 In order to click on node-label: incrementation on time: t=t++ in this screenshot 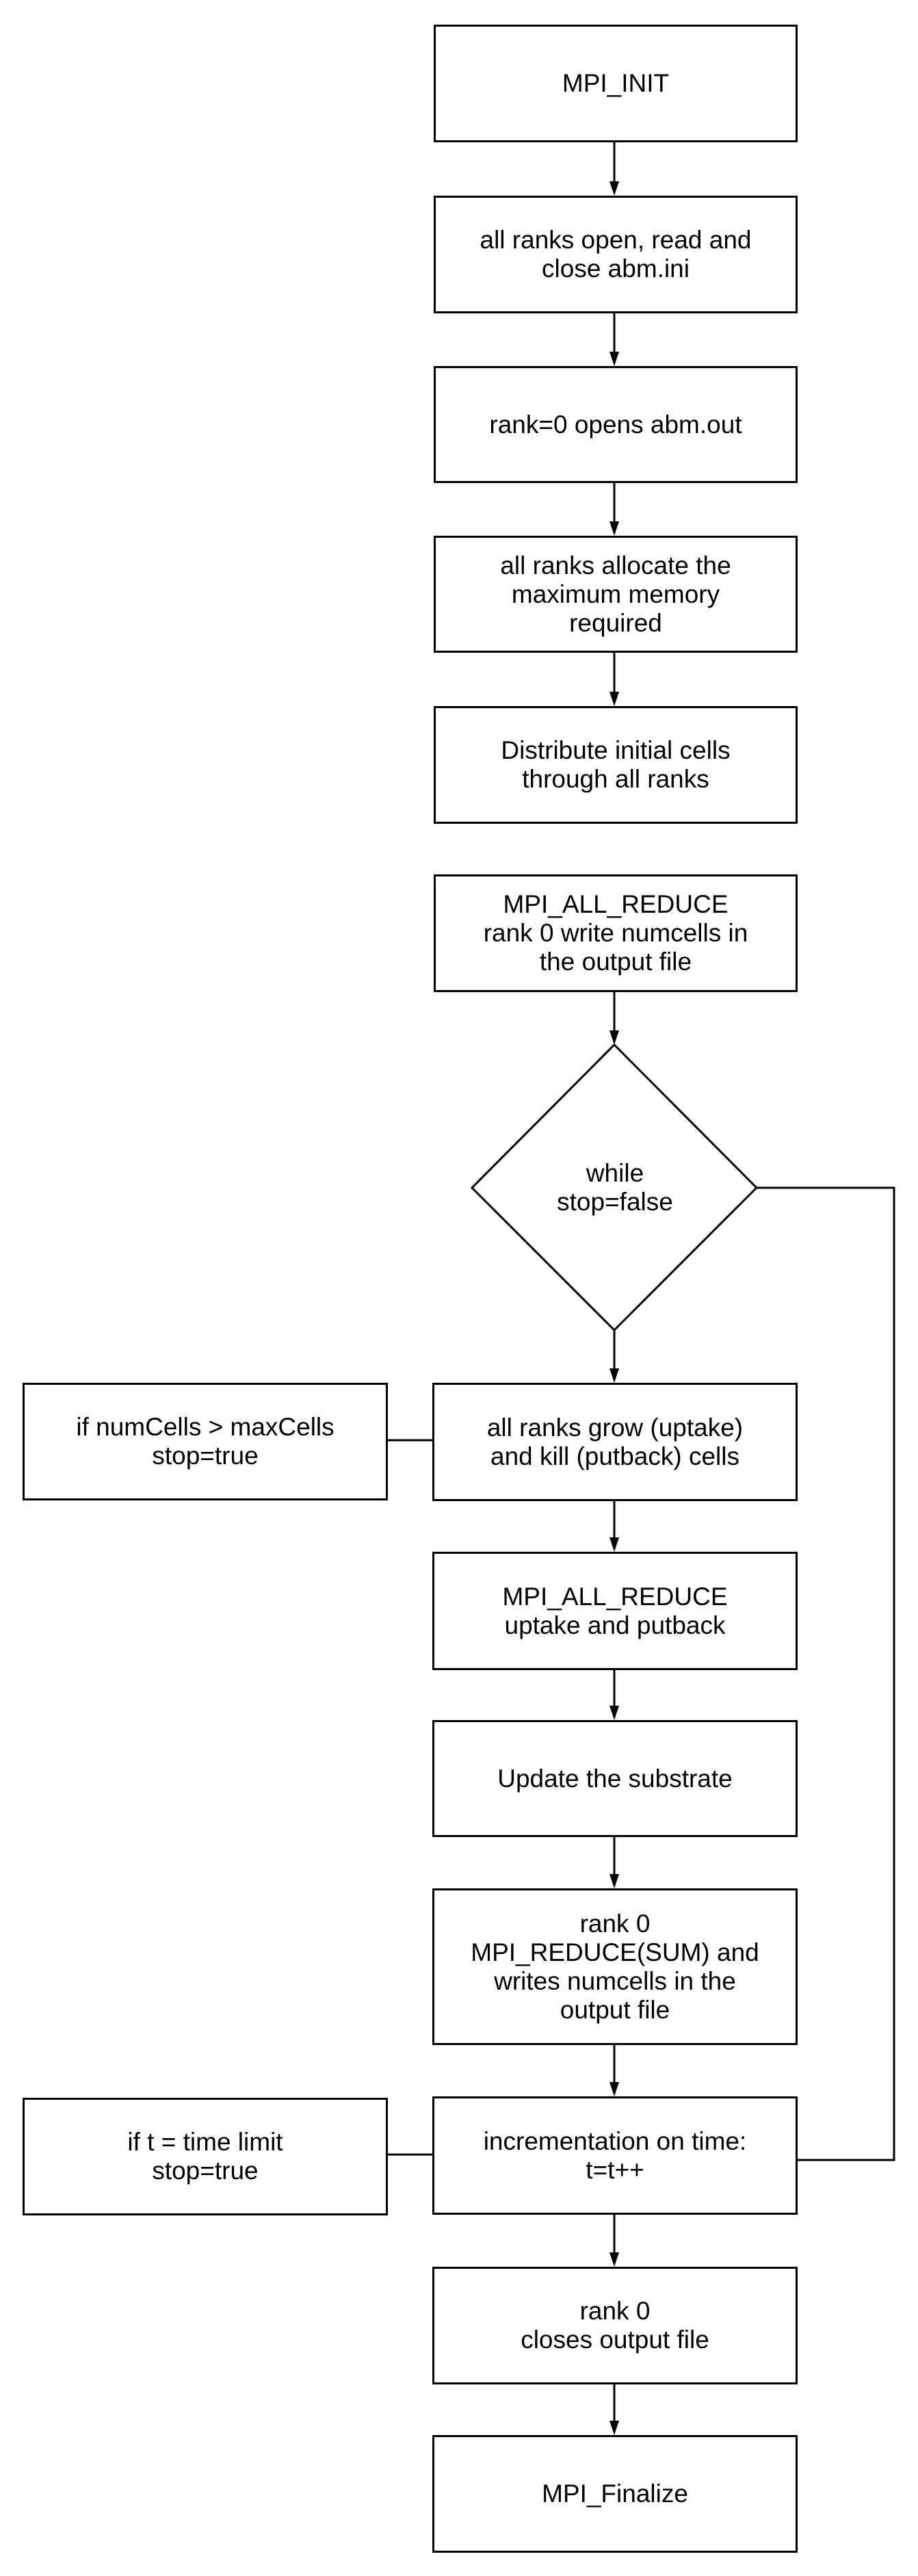, I will do `click(615, 2155)`.